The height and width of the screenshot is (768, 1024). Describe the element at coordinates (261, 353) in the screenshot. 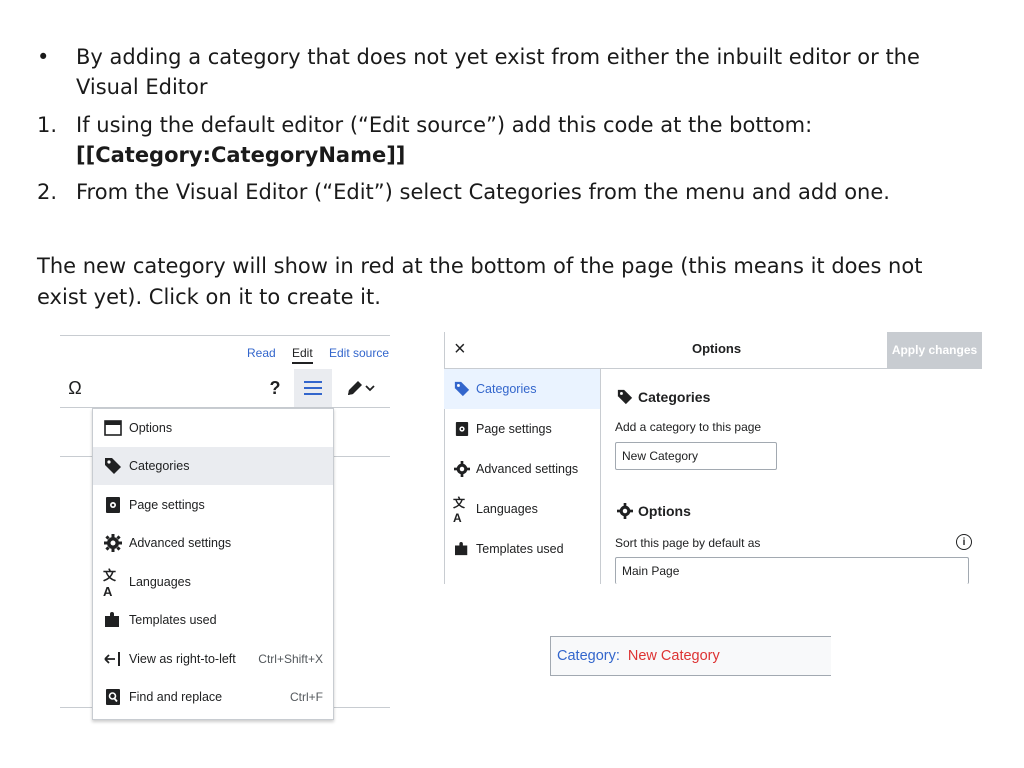

I see `tab-read: Read` at that location.